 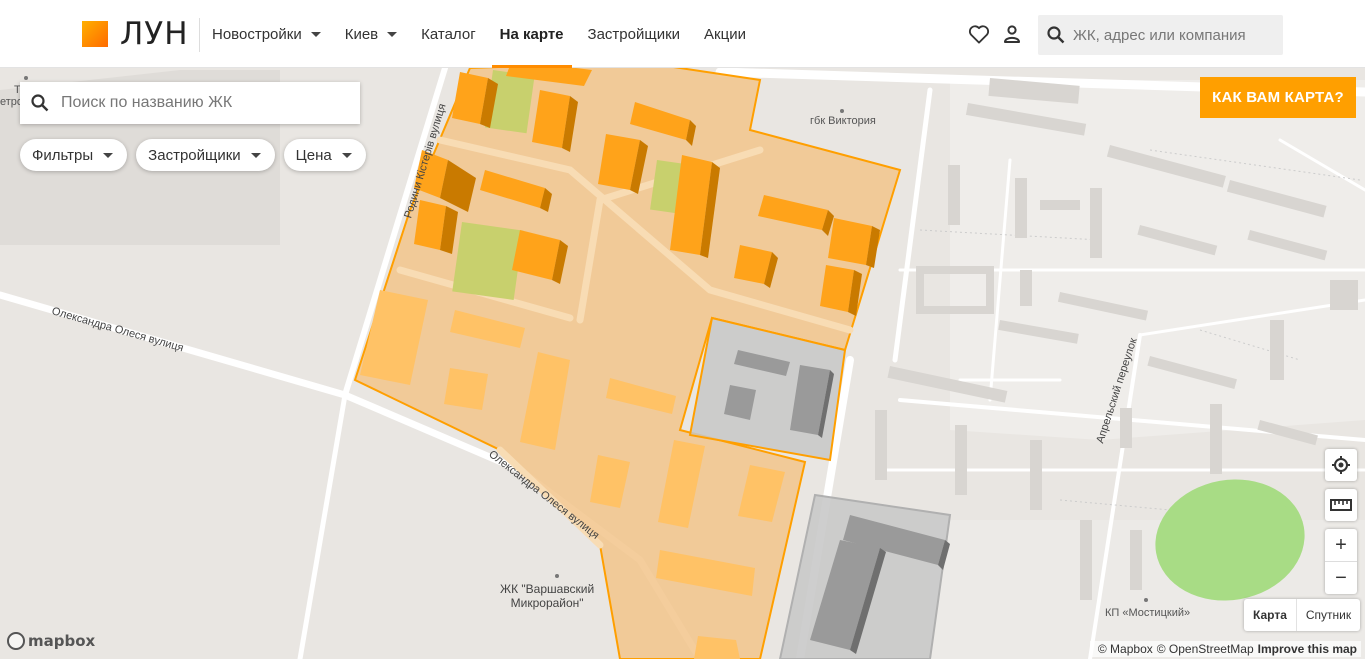 What do you see at coordinates (1278, 97) in the screenshot?
I see `map-feedback-button: КАК ВАМ КАРТА?` at bounding box center [1278, 97].